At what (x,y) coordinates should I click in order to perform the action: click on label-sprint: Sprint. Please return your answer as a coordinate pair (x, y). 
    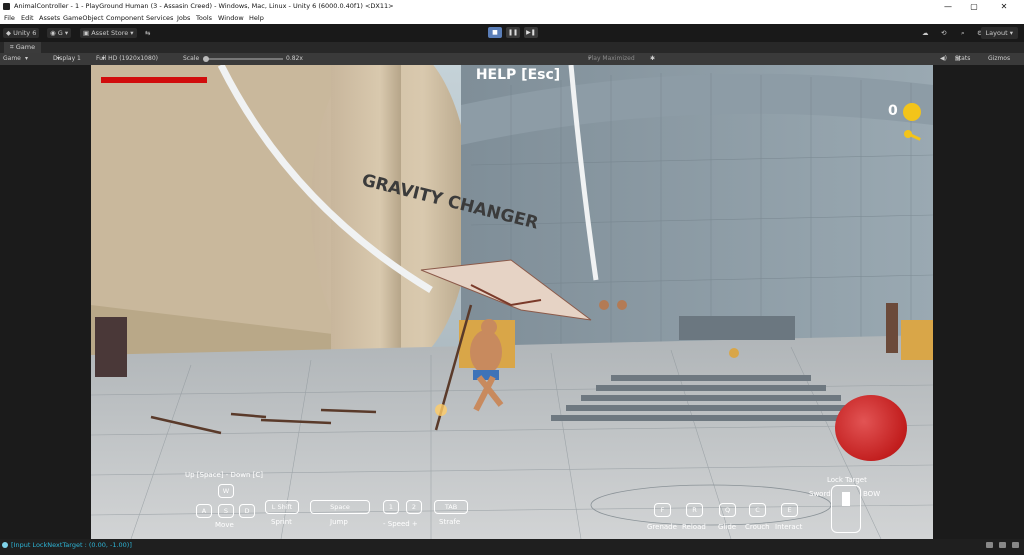
    Looking at the image, I should click on (281, 522).